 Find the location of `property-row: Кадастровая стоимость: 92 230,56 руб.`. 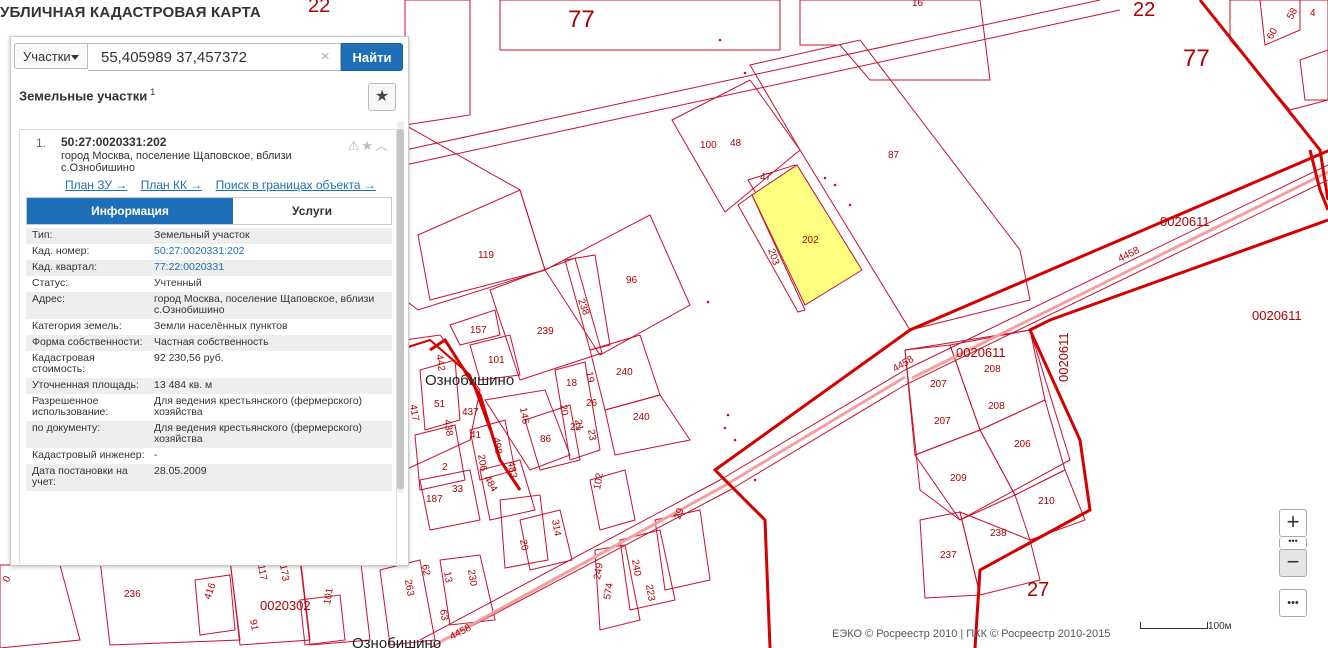

property-row: Кадастровая стоимость: 92 230,56 руб. is located at coordinates (209, 364).